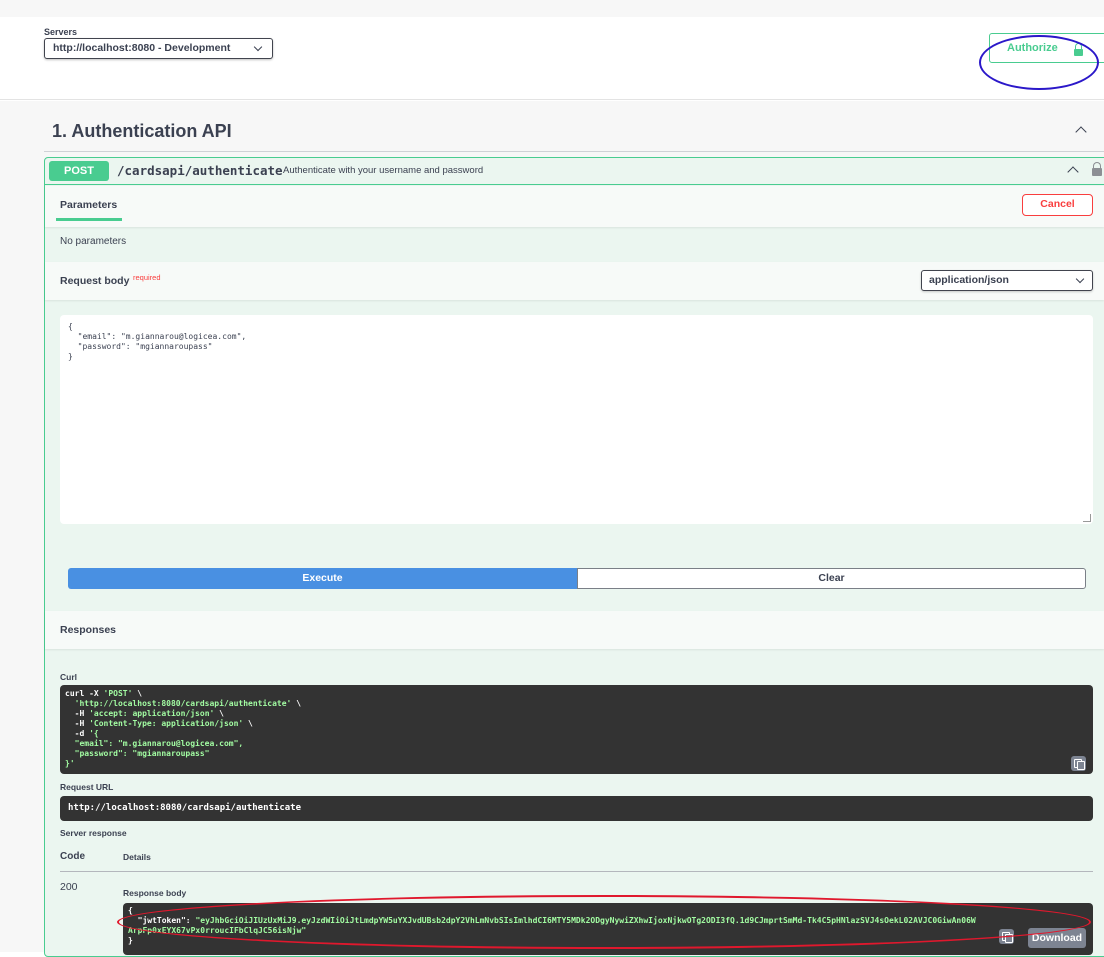 Image resolution: width=1104 pixels, height=957 pixels. What do you see at coordinates (574, 630) in the screenshot?
I see `responses-header` at bounding box center [574, 630].